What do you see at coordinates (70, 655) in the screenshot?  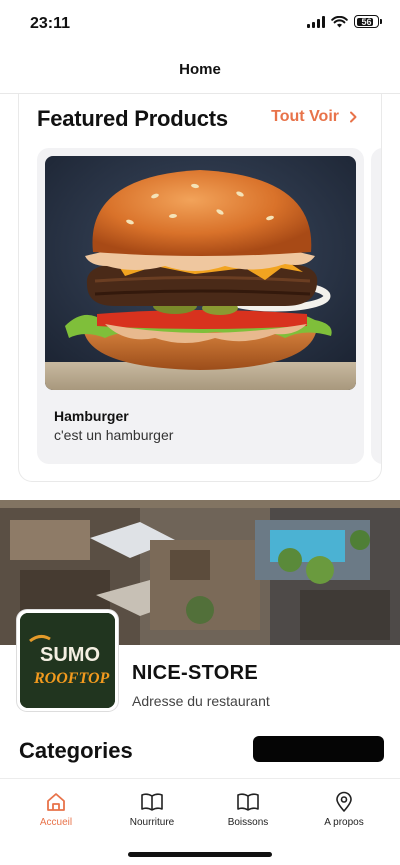 I see `logo-text-top: SUMO` at bounding box center [70, 655].